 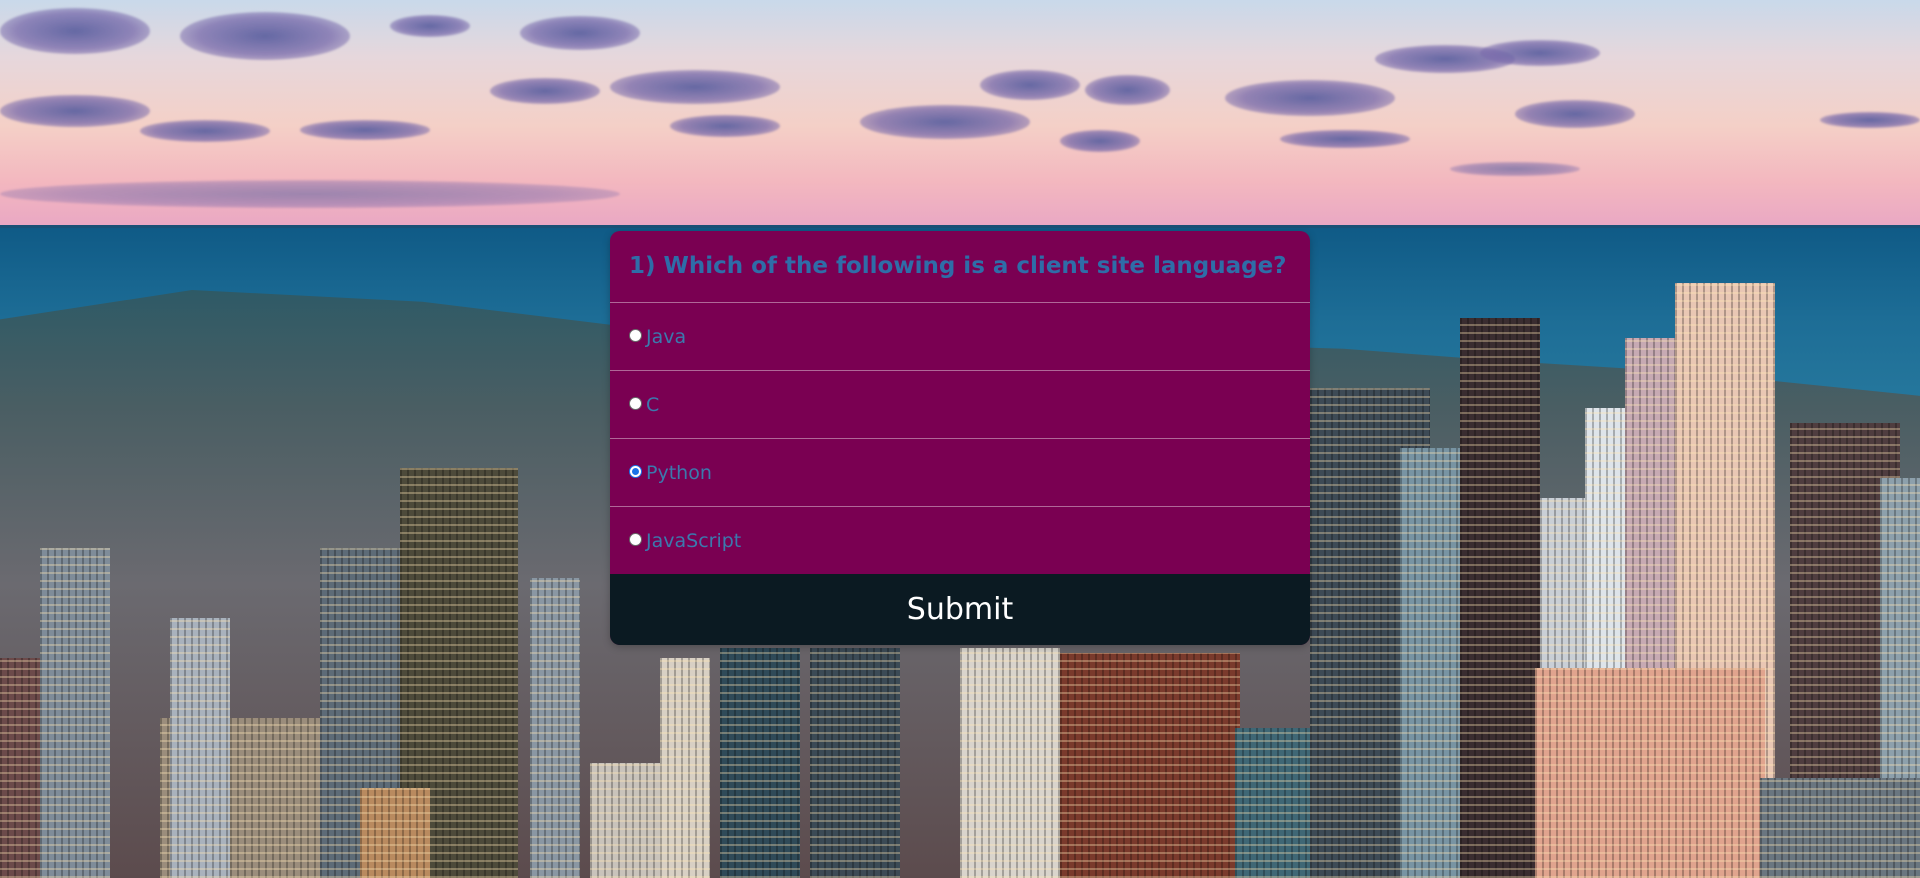 What do you see at coordinates (653, 404) in the screenshot?
I see `option-label: C` at bounding box center [653, 404].